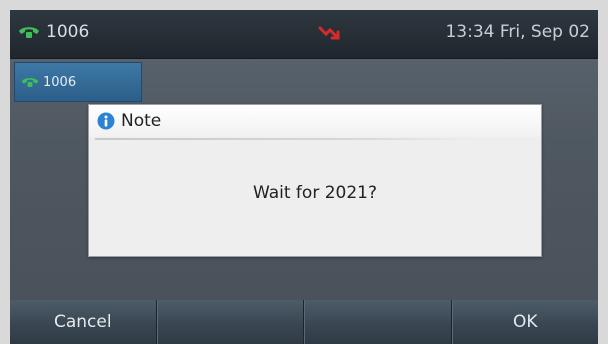 This screenshot has height=344, width=608. I want to click on line-key-1006: 1006, so click(78, 82).